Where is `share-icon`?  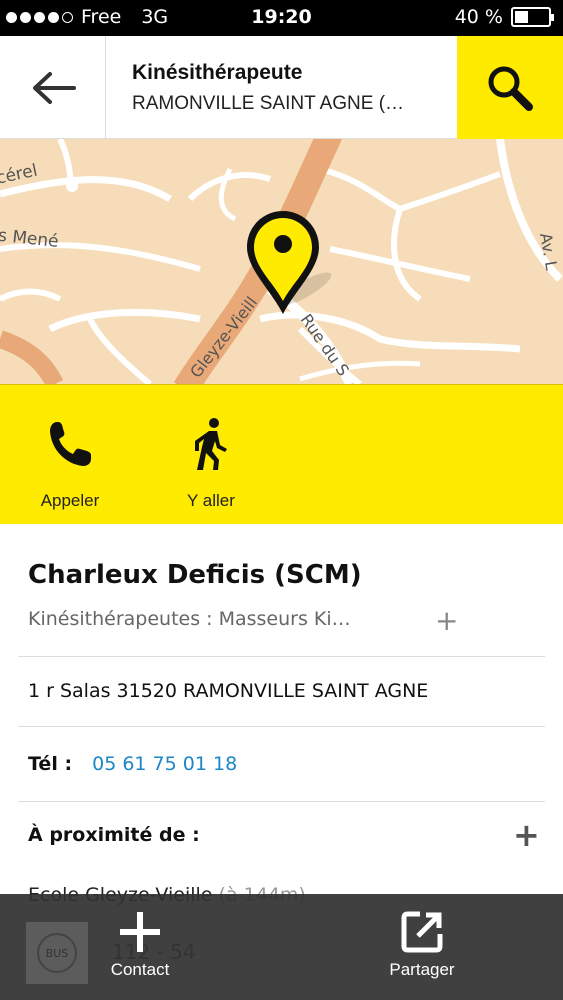
share-icon is located at coordinates (422, 932).